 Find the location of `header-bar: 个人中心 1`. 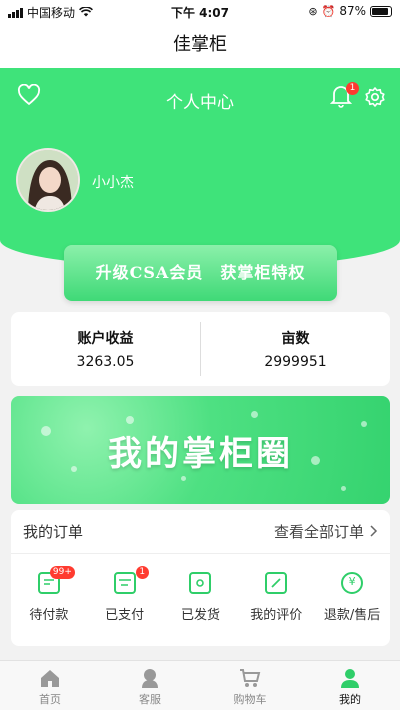

header-bar: 个人中心 1 is located at coordinates (200, 98).